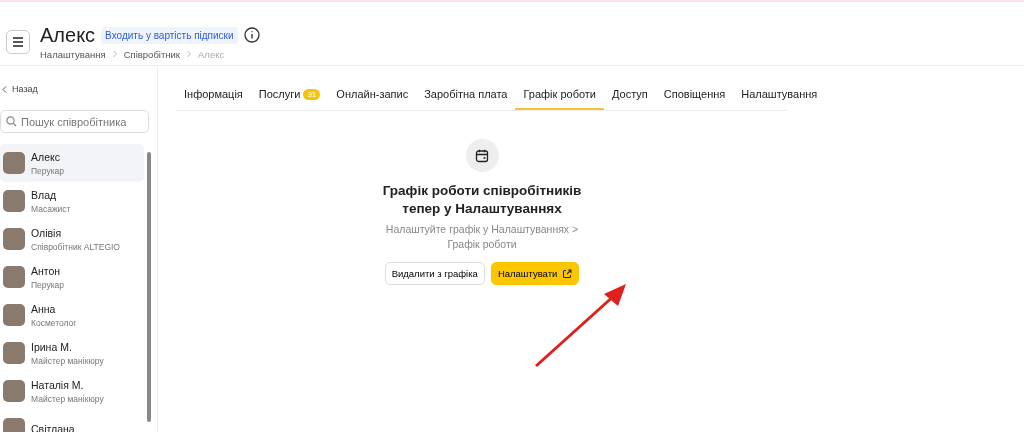 Image resolution: width=1024 pixels, height=432 pixels. Describe the element at coordinates (779, 96) in the screenshot. I see `tab: Налаштування` at that location.